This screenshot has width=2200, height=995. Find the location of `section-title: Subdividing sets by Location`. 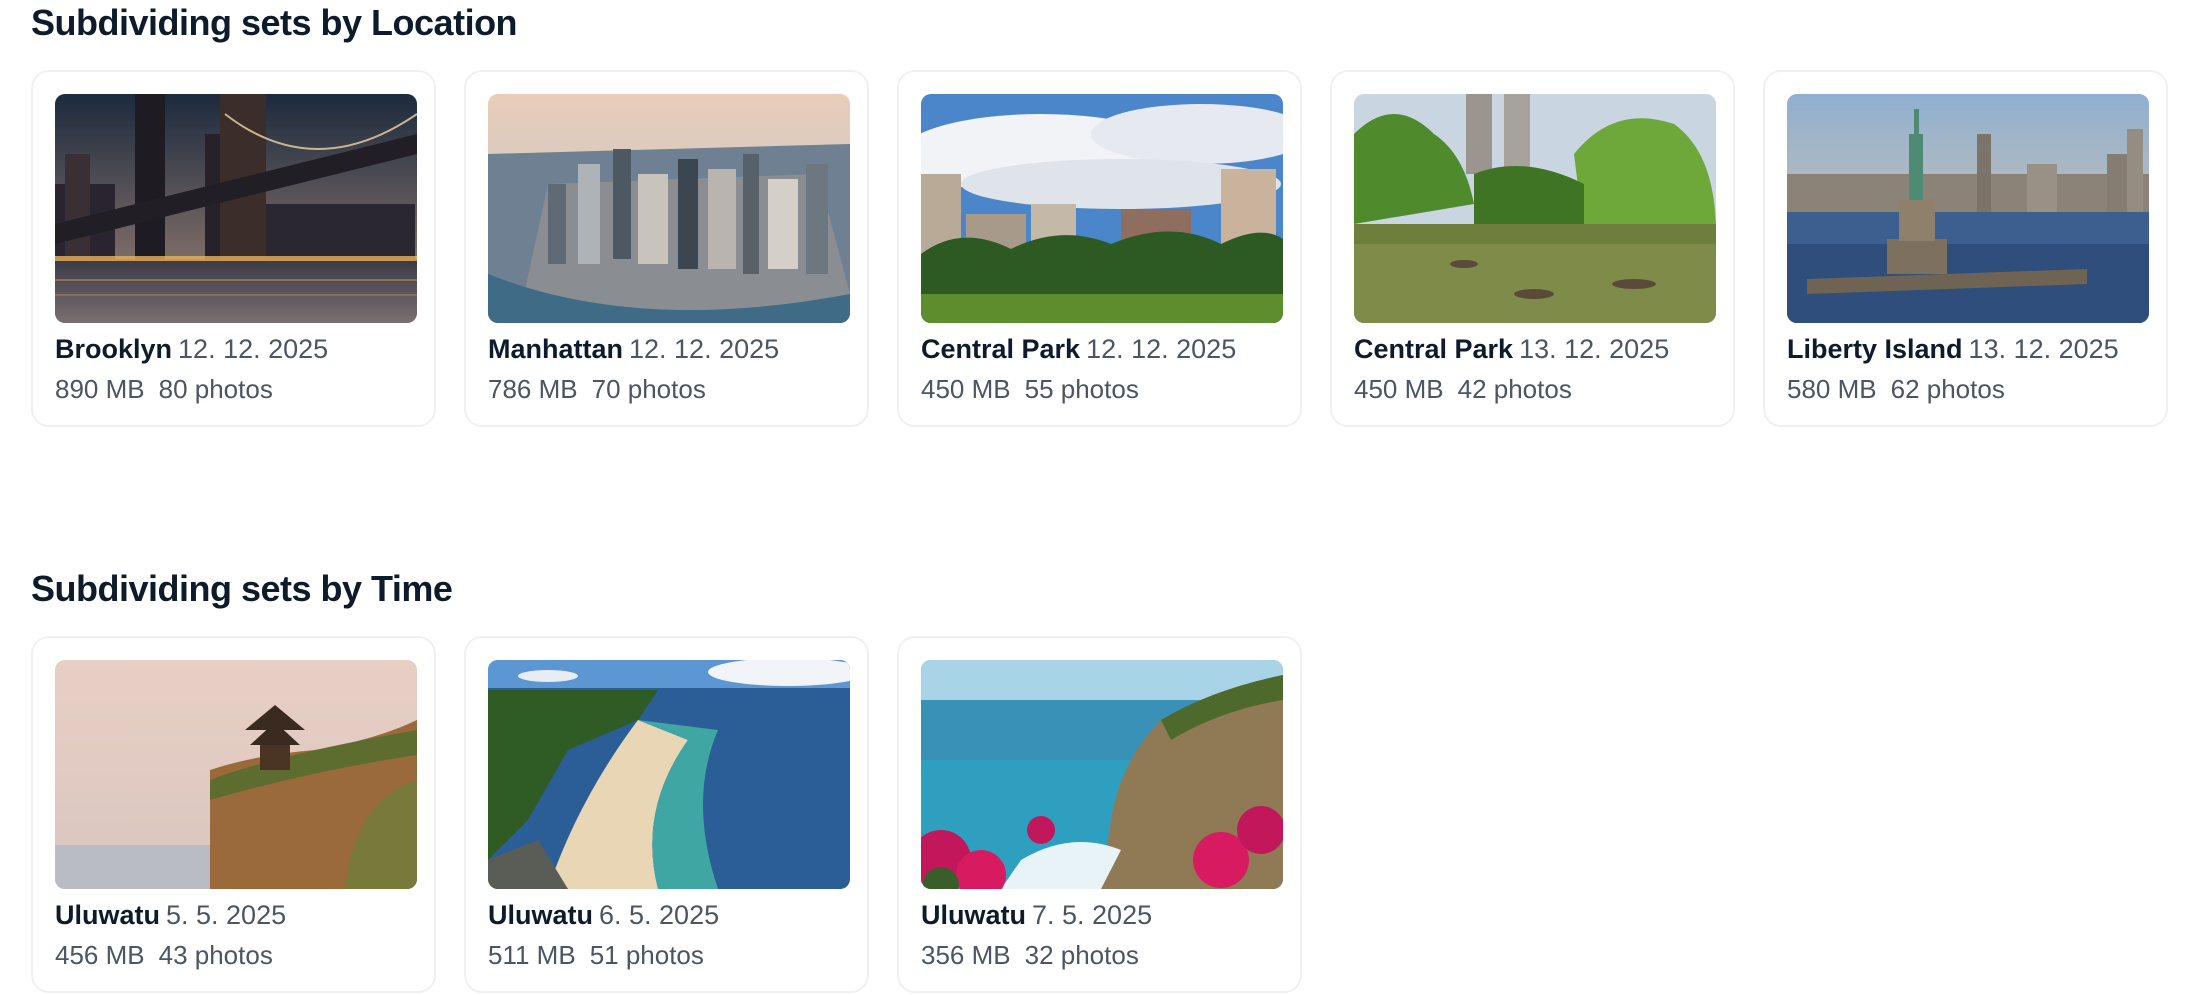

section-title: Subdividing sets by Location is located at coordinates (274, 22).